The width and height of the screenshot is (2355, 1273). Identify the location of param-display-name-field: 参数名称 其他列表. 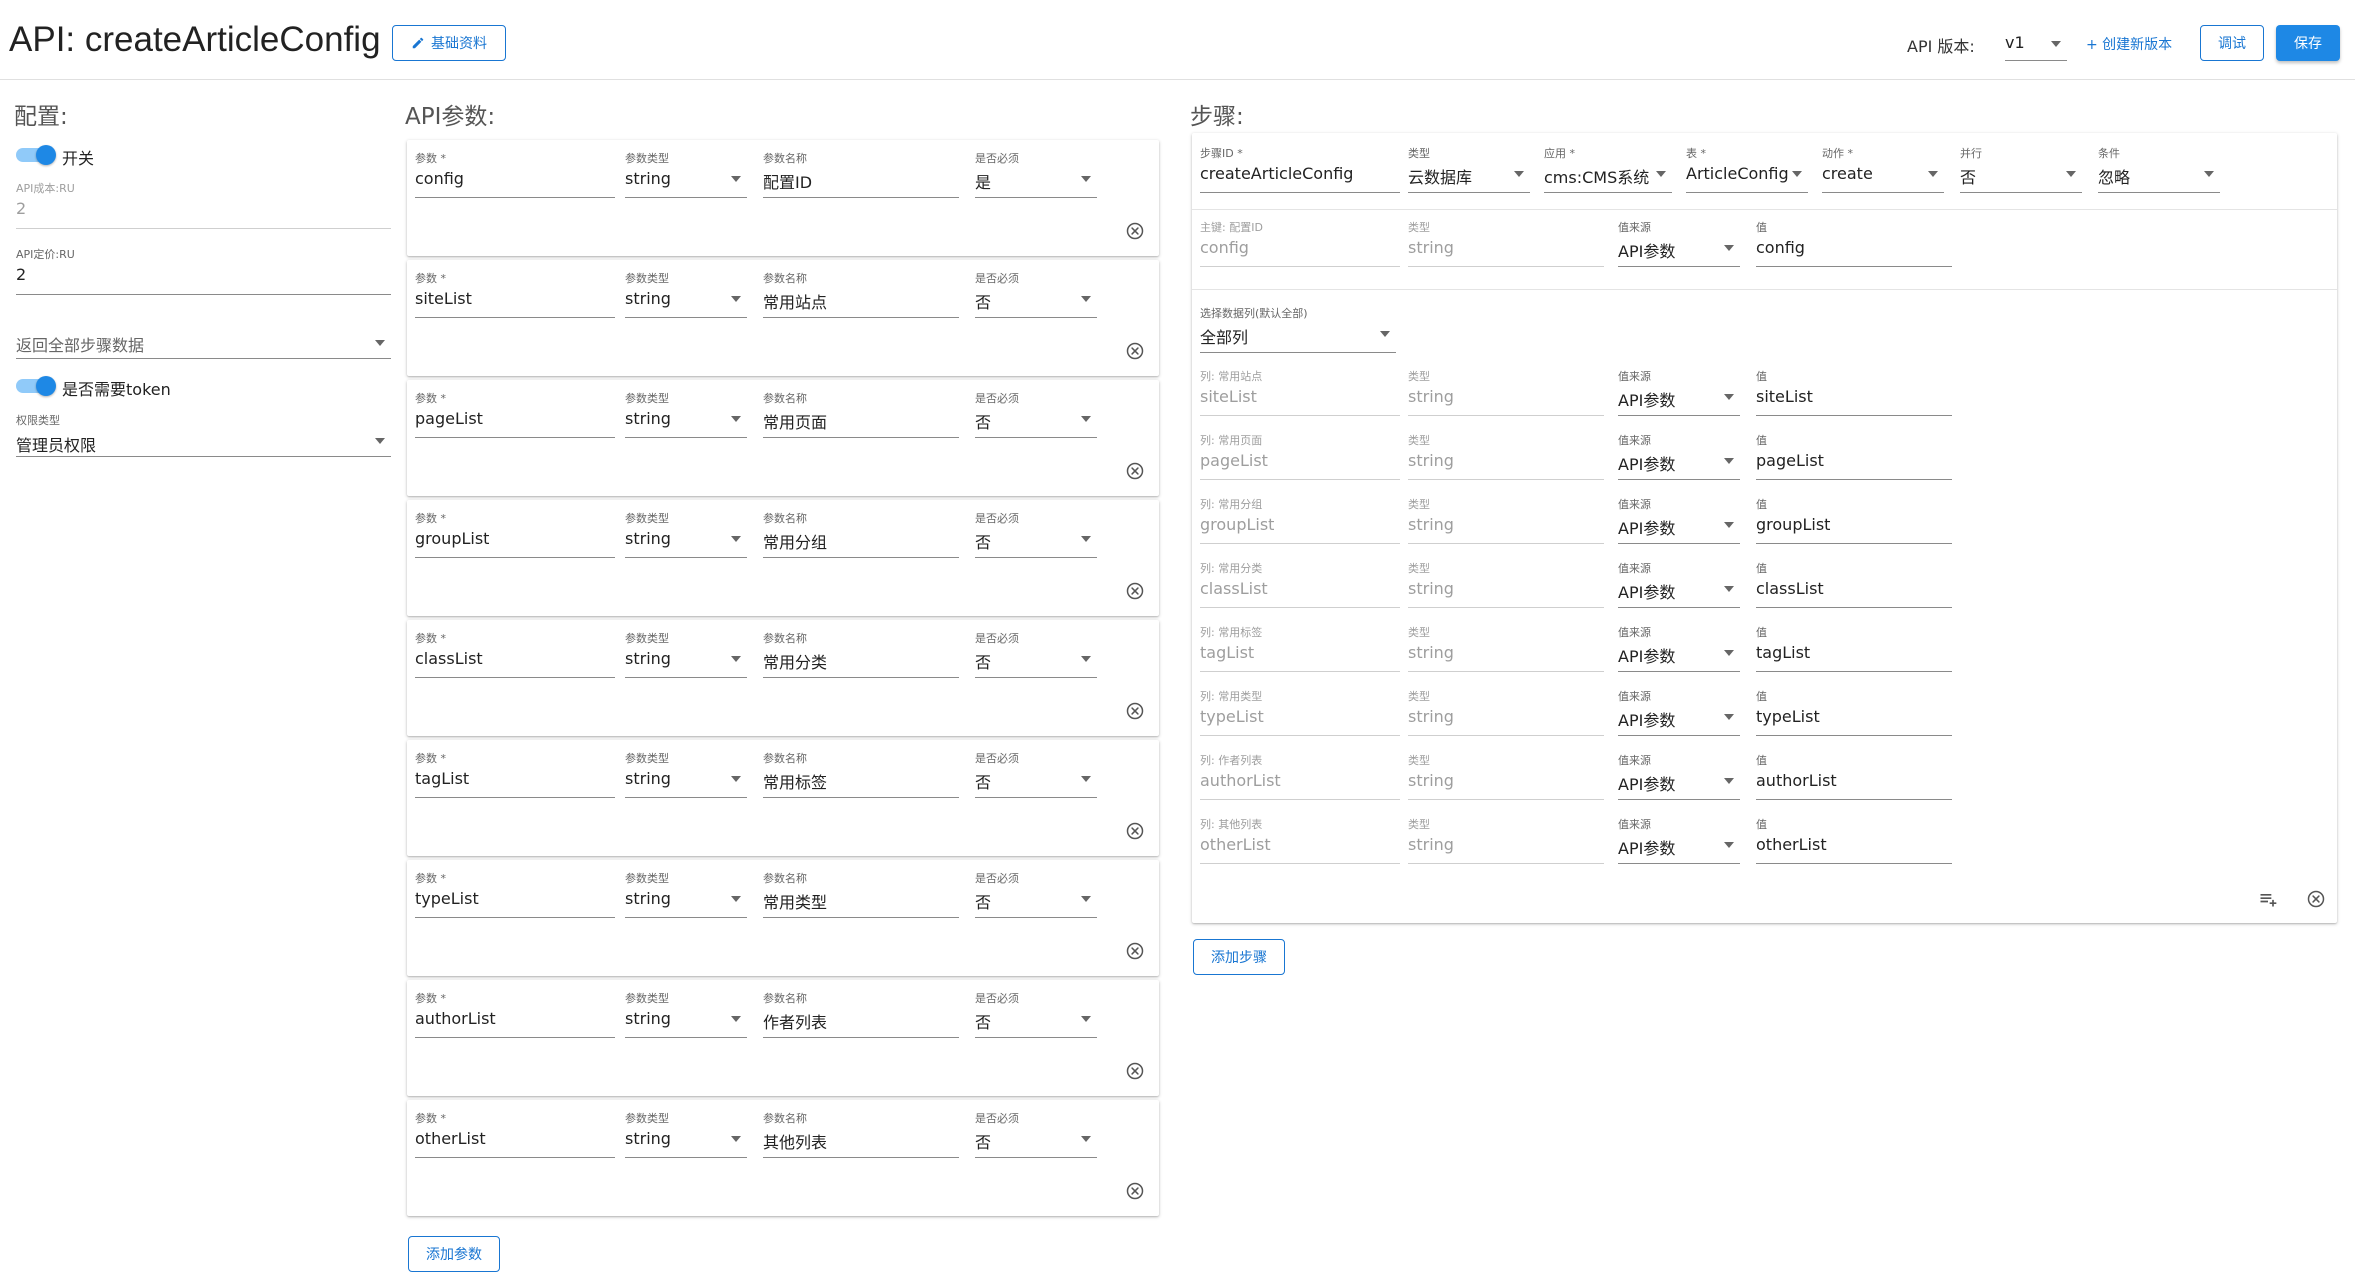
(861, 1135).